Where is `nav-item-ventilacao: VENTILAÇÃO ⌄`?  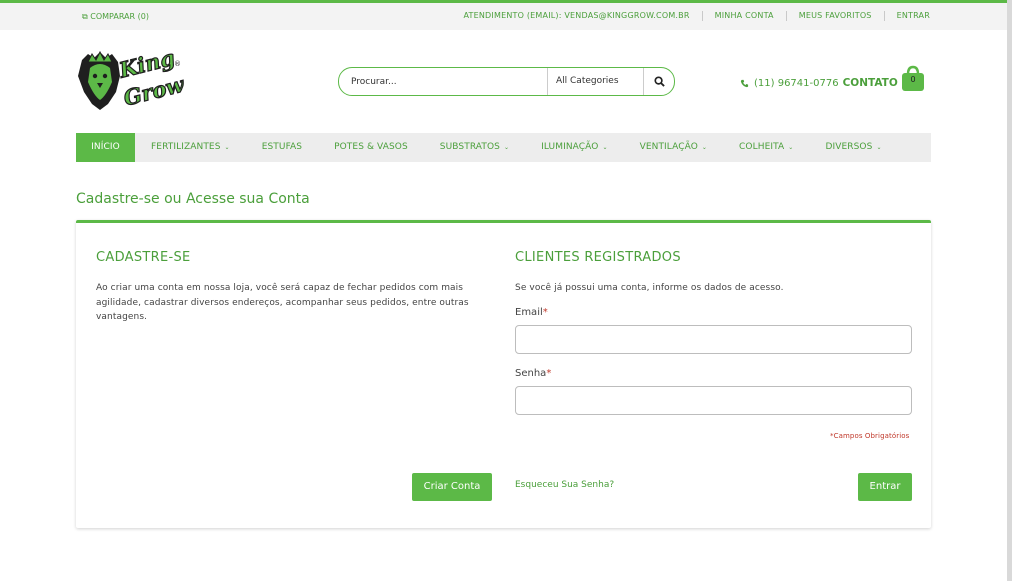 nav-item-ventilacao: VENTILAÇÃO ⌄ is located at coordinates (673, 147).